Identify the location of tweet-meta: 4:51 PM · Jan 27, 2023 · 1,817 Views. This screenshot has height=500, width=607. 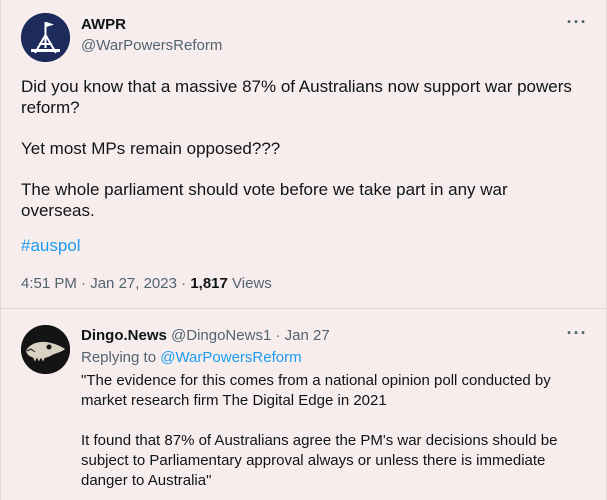
(146, 283).